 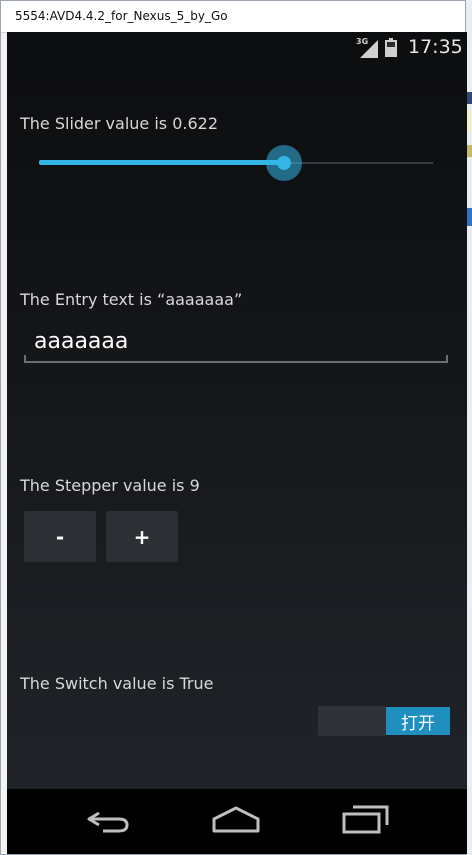 I want to click on navigation-bar, so click(x=237, y=821).